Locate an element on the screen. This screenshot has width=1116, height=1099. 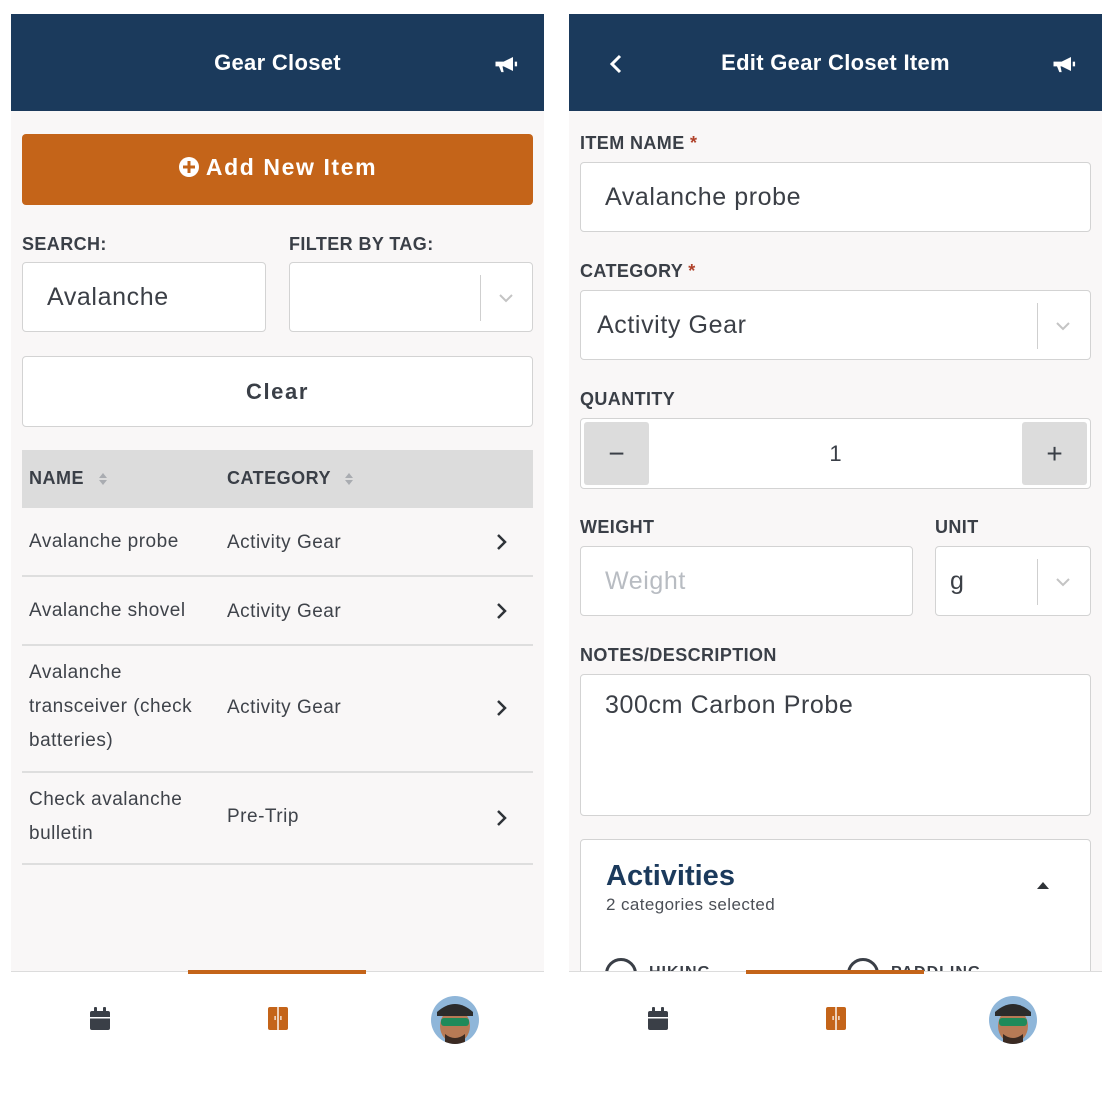
category-column-header: CATEGORY is located at coordinates (290, 478).